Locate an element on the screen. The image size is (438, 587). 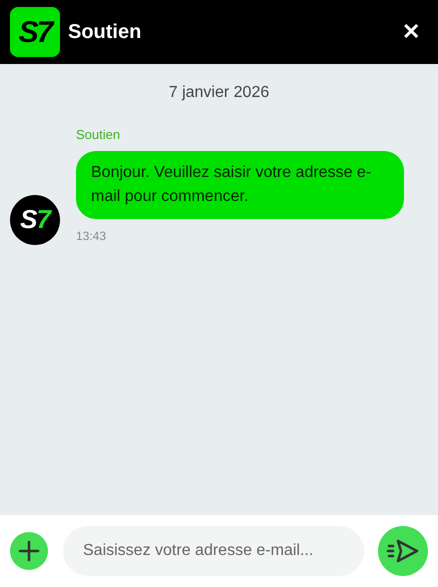
send-button is located at coordinates (403, 551).